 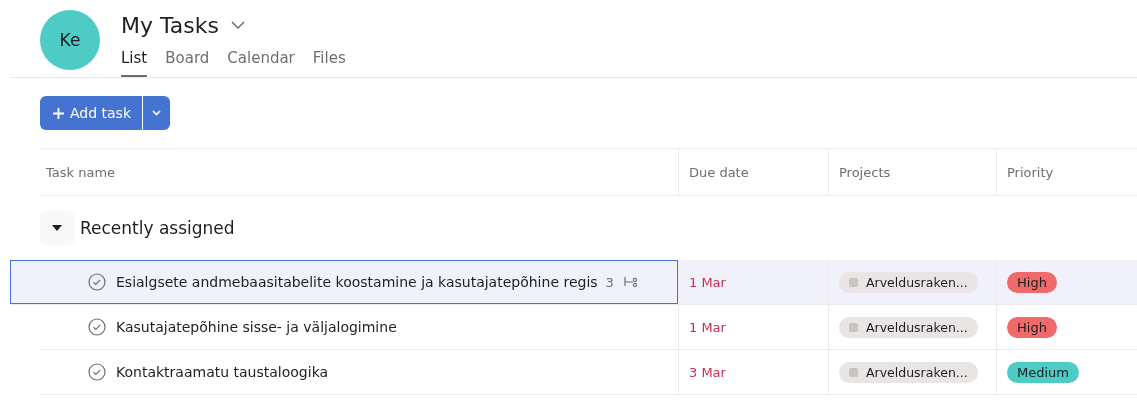 I want to click on collapse-toggle, so click(x=57, y=228).